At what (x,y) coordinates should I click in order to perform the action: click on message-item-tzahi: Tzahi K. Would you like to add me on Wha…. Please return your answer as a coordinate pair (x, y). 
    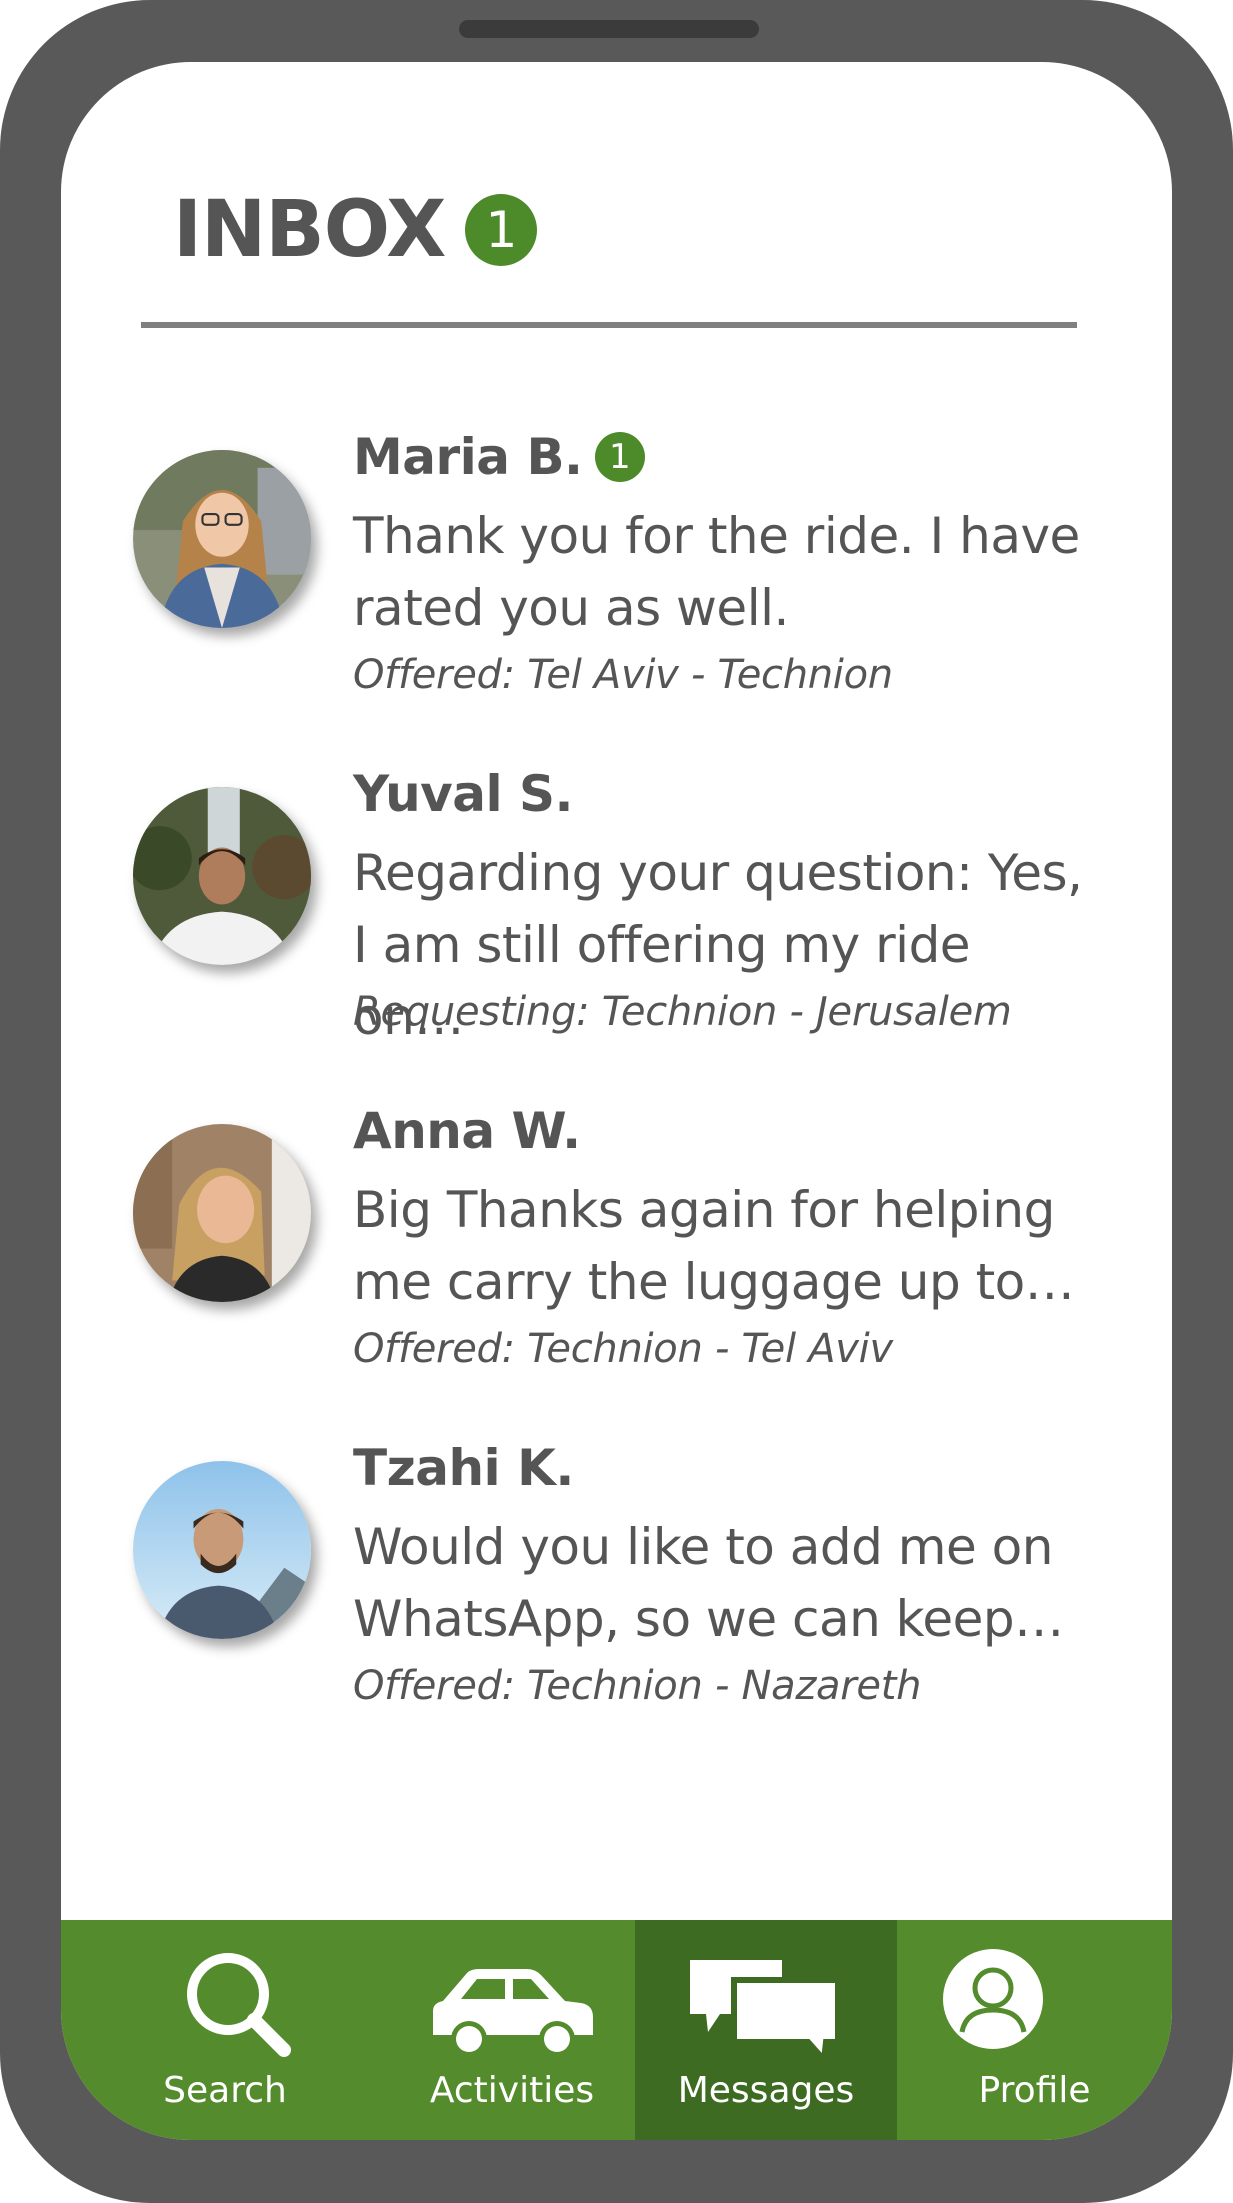
    Looking at the image, I should click on (616, 1600).